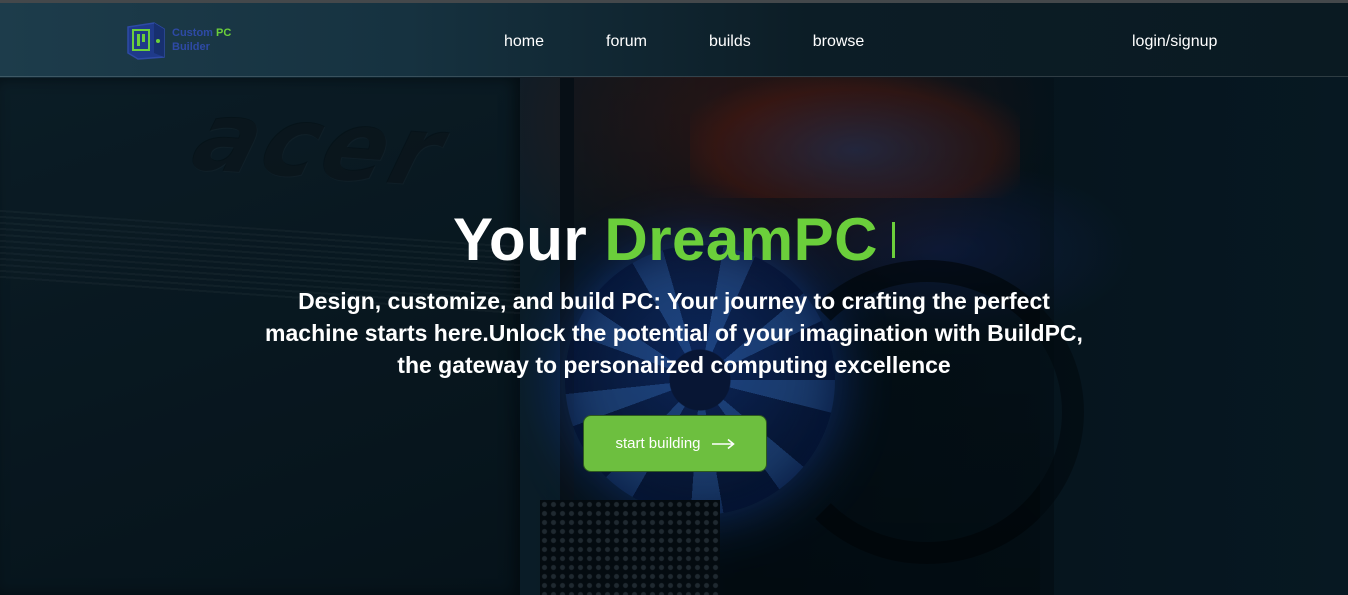 This screenshot has height=595, width=1348. I want to click on brand-word-pc: PC, so click(224, 33).